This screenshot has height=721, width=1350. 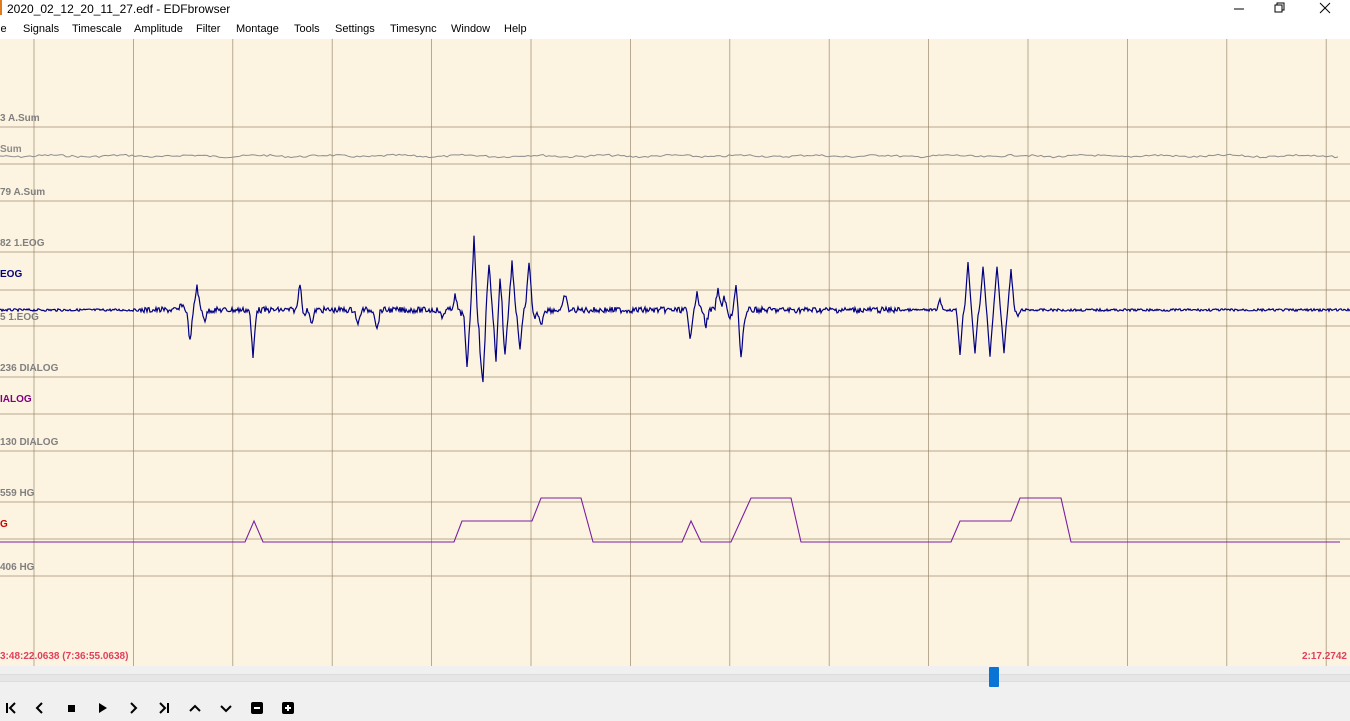 I want to click on down-icon, so click(x=226, y=709).